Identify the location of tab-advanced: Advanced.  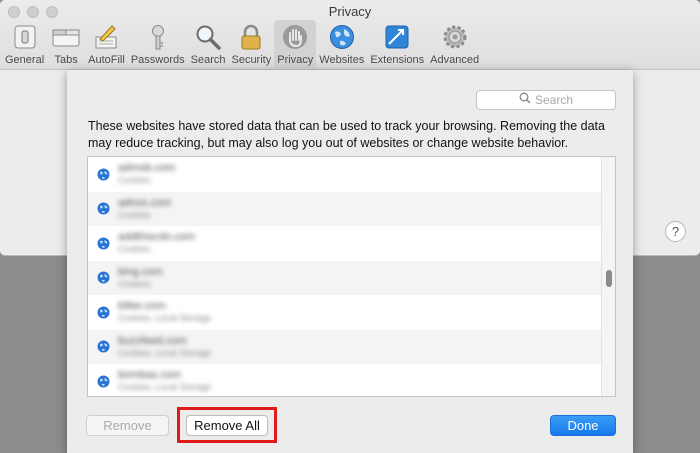
(454, 44).